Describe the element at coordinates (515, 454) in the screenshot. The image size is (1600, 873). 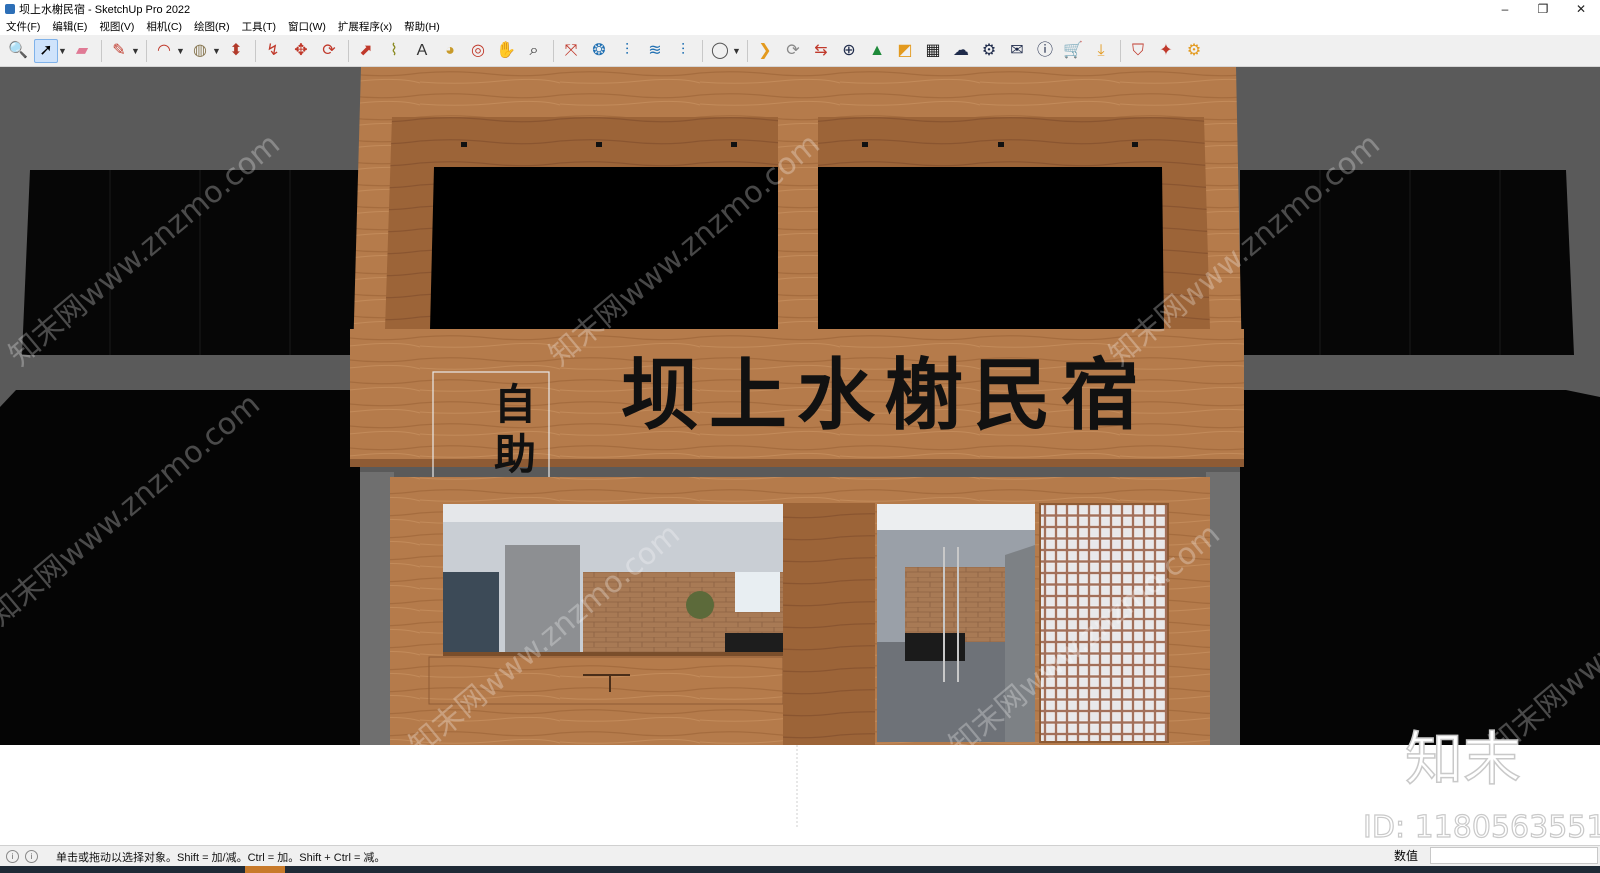
I see `self-service-char-2: 助` at that location.